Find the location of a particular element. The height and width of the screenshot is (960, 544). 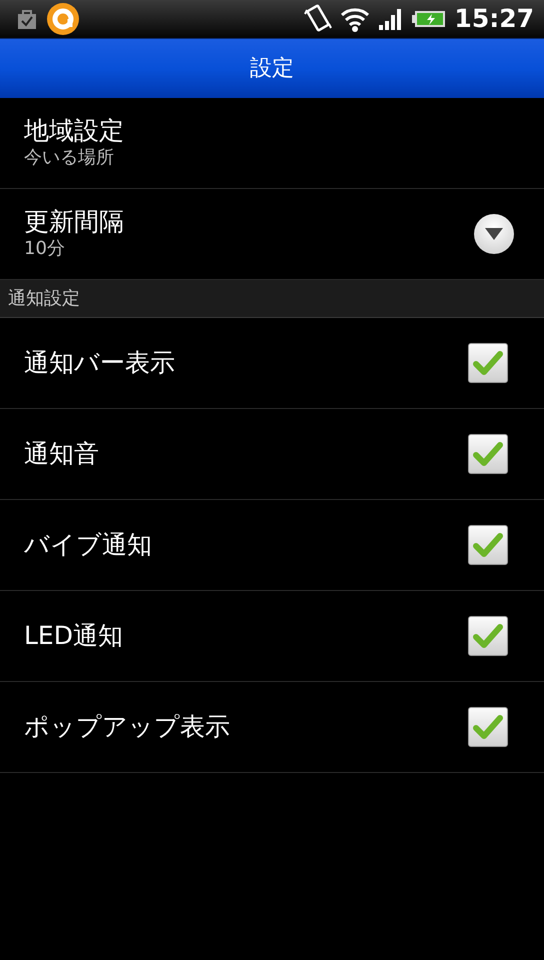

preference-title: ポップアップ表示 is located at coordinates (127, 727).